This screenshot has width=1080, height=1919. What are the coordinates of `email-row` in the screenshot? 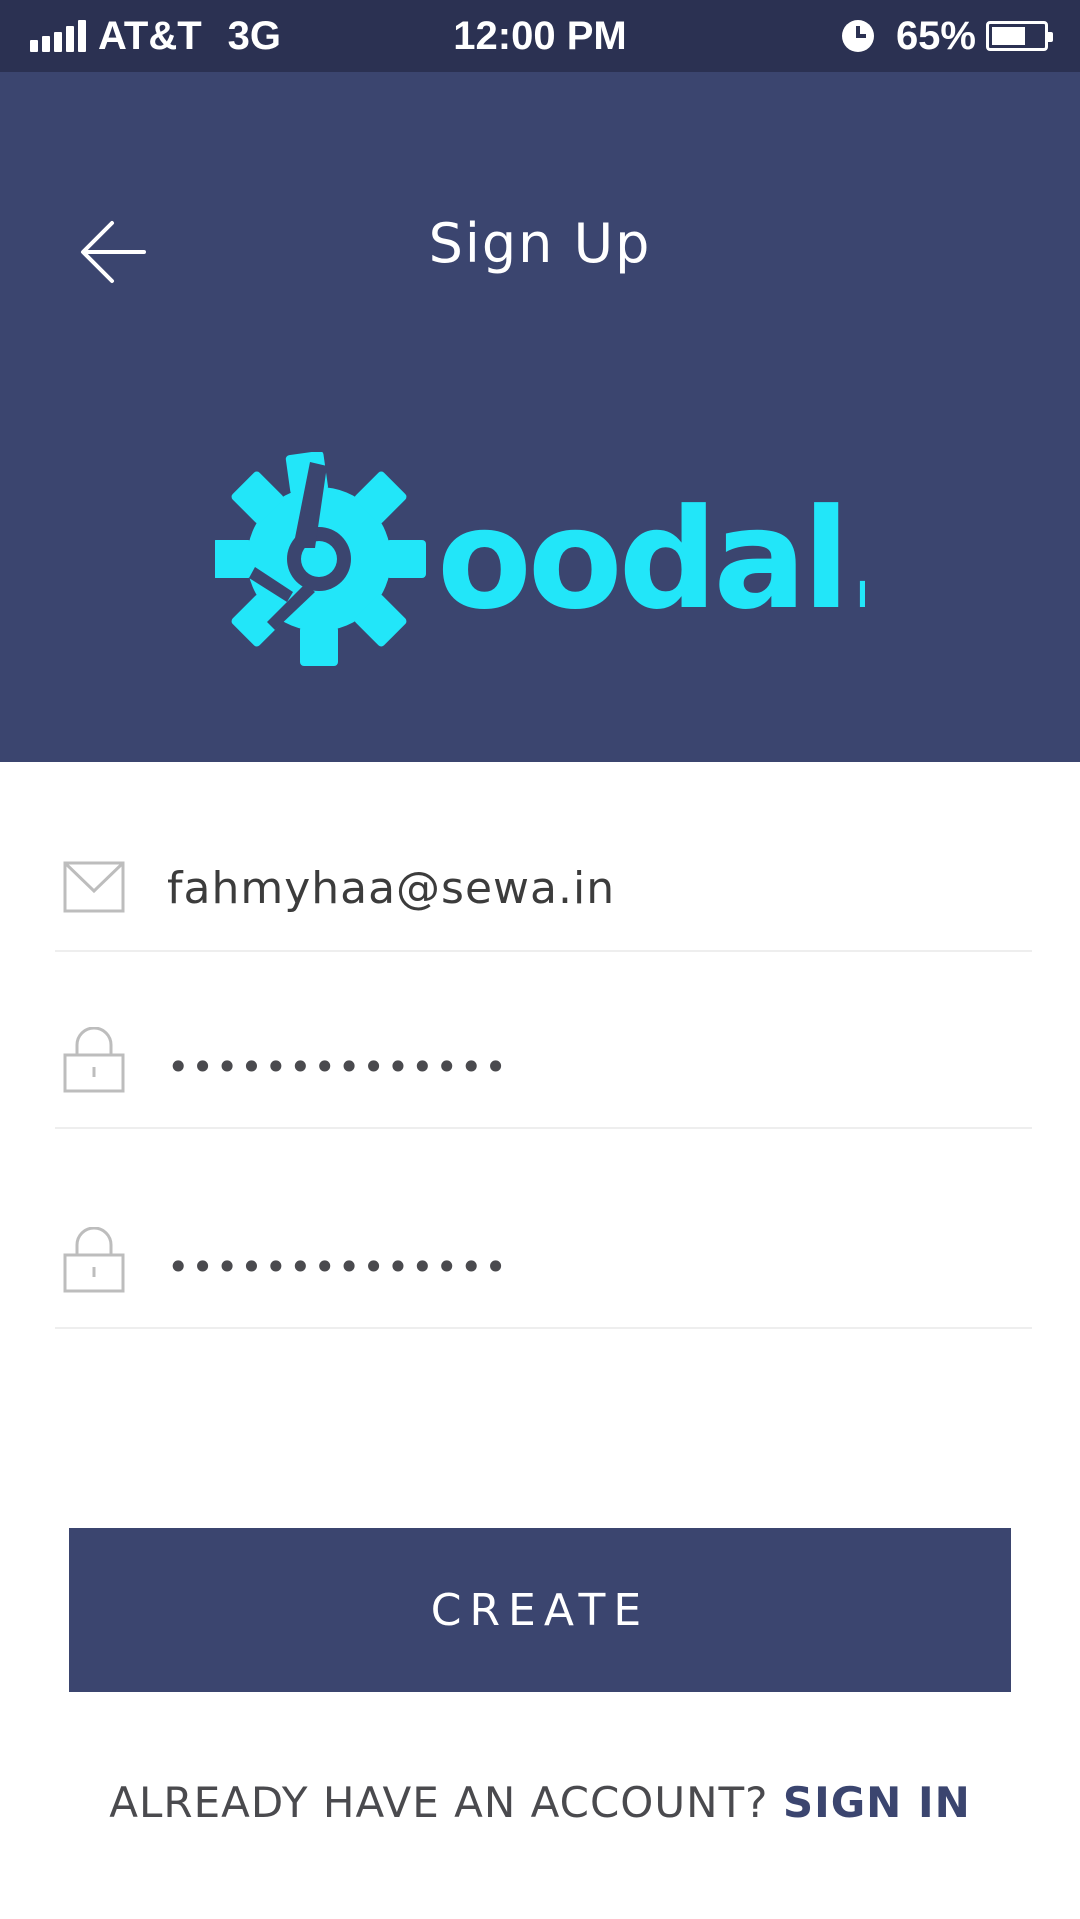 It's located at (543, 891).